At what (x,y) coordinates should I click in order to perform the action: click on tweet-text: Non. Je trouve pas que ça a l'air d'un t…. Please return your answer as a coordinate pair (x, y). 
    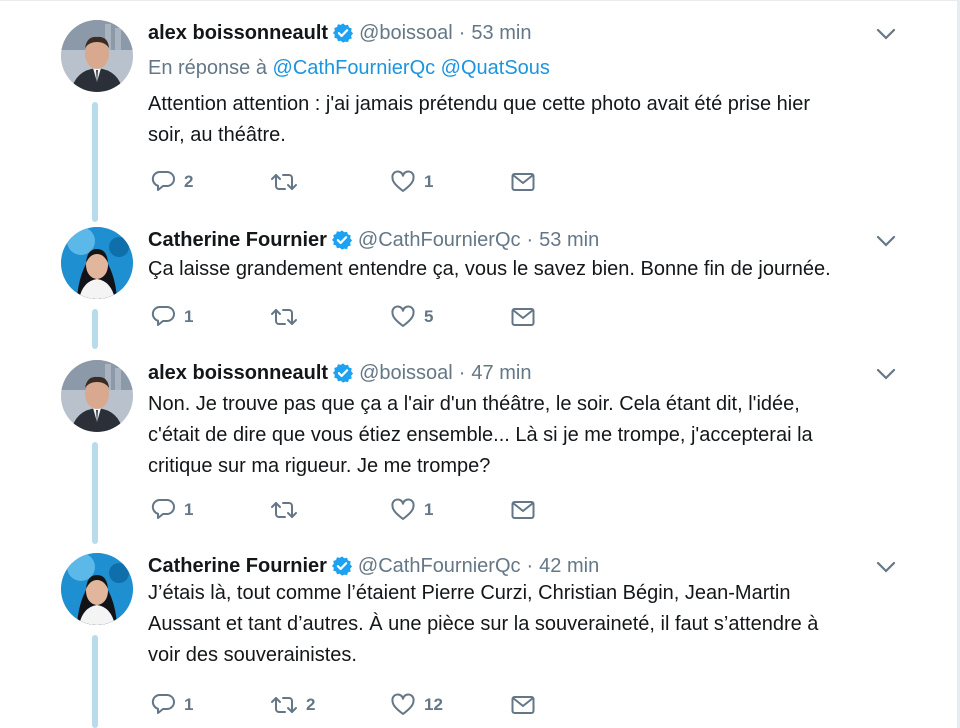
    Looking at the image, I should click on (480, 435).